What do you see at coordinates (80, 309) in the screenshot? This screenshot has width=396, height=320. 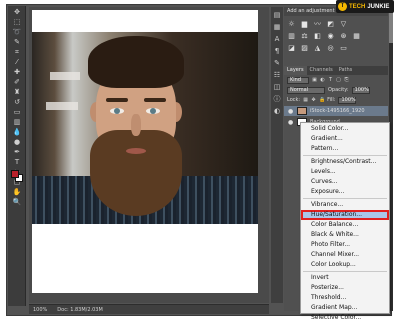 I see `doc-size: Doc: 1.83M/2.03M` at bounding box center [80, 309].